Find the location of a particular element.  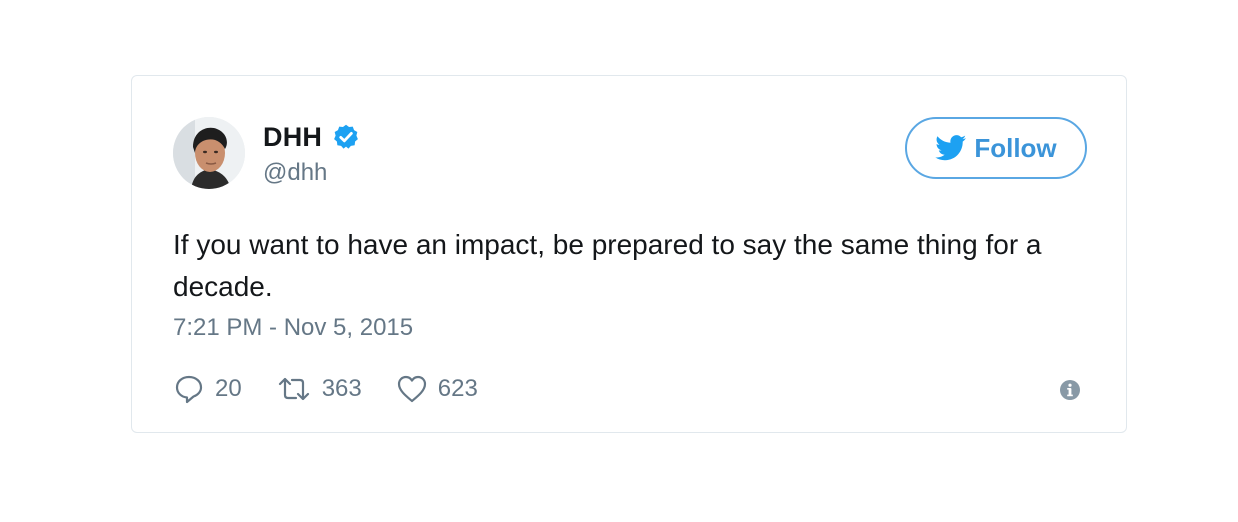

author-name: DHH is located at coordinates (292, 137).